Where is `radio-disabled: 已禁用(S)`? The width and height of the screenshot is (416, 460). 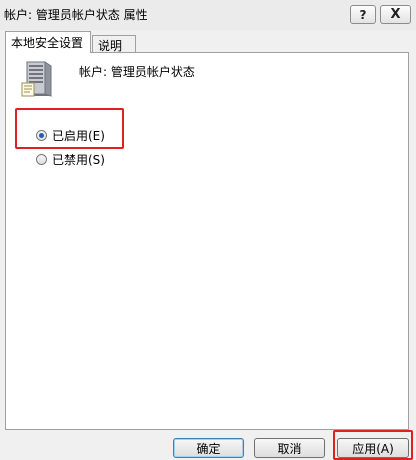 radio-disabled: 已禁用(S) is located at coordinates (70, 159).